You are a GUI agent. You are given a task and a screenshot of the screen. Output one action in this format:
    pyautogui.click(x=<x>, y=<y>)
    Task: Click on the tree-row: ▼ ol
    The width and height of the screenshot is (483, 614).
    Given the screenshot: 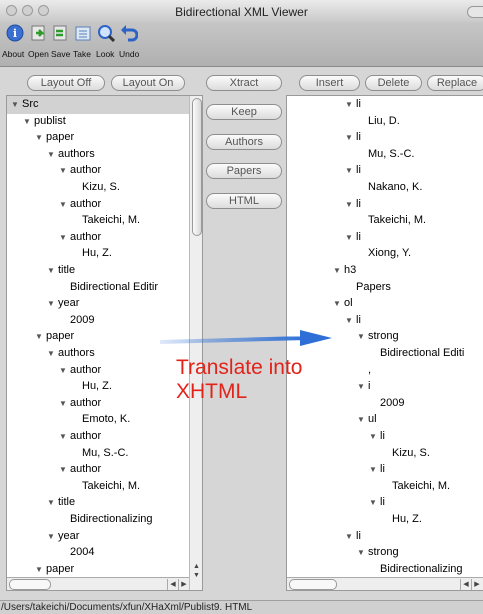 What is the action you would take?
    pyautogui.click(x=343, y=303)
    